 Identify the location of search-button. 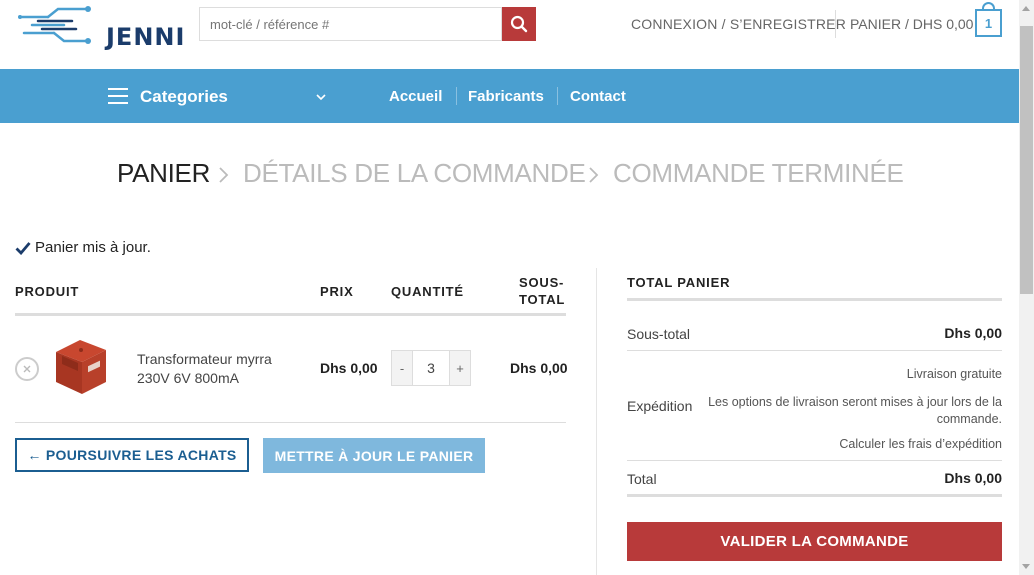
(519, 24).